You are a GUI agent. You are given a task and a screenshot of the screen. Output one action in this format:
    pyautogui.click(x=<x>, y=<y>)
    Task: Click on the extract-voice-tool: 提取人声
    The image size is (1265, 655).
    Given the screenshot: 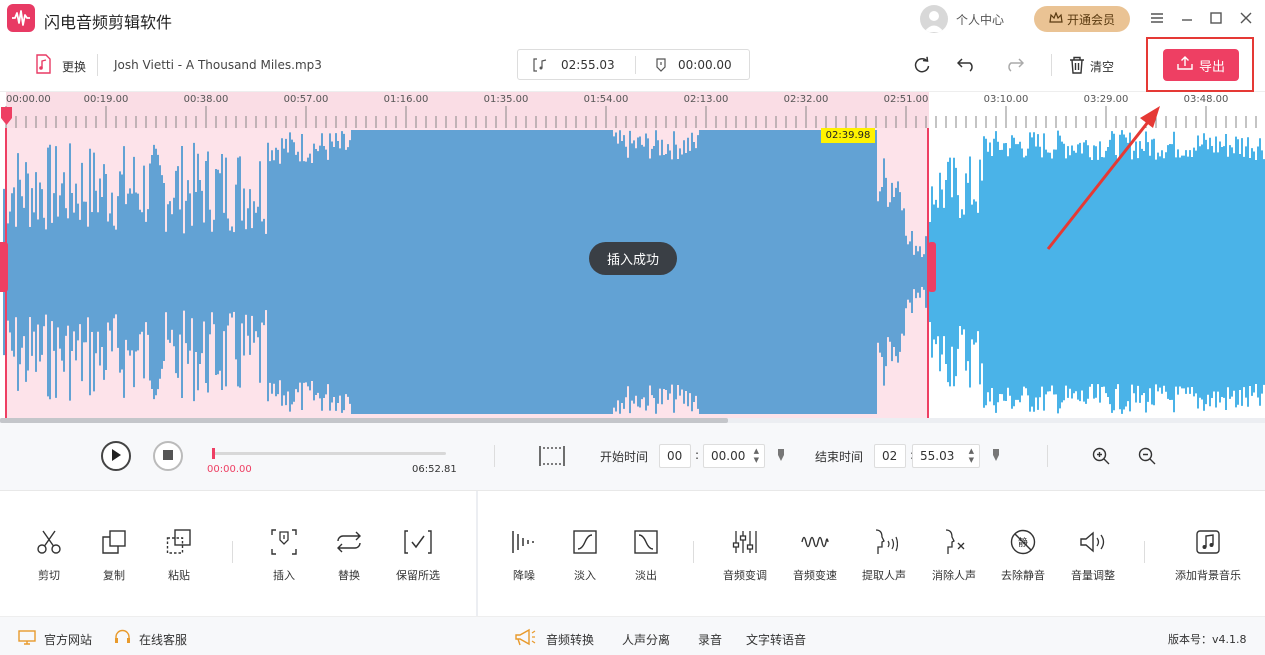 What is the action you would take?
    pyautogui.click(x=884, y=553)
    